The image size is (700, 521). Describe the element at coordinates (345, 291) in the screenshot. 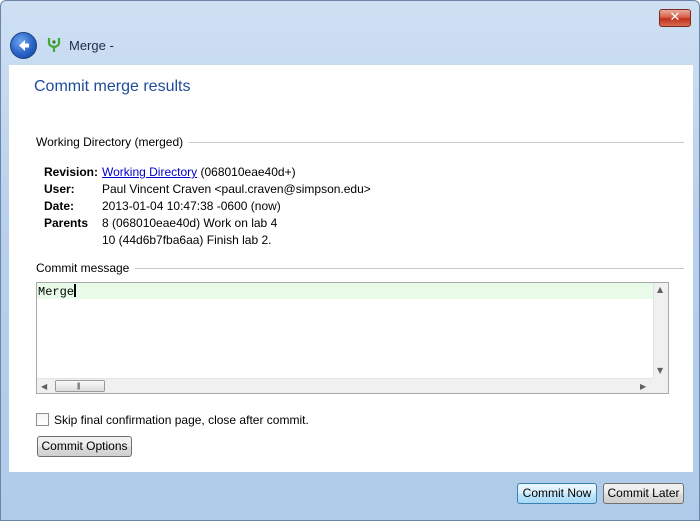

I see `current-line-highlight` at that location.